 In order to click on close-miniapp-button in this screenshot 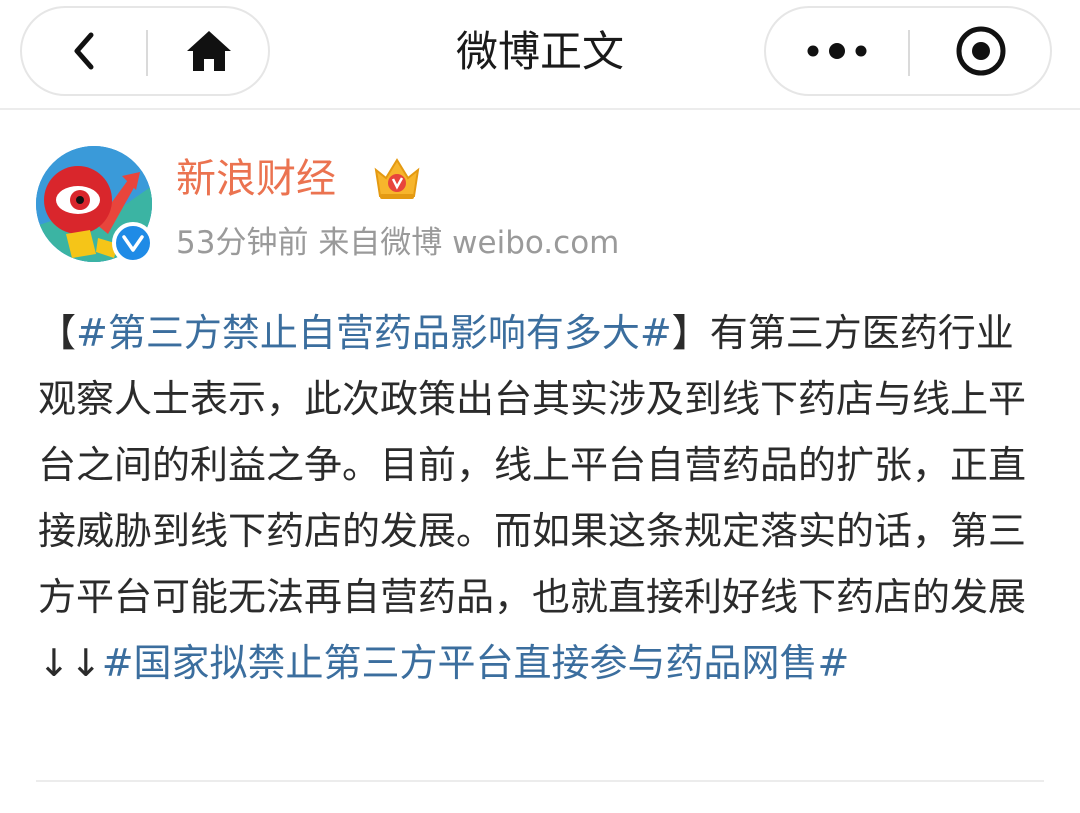, I will do `click(981, 51)`.